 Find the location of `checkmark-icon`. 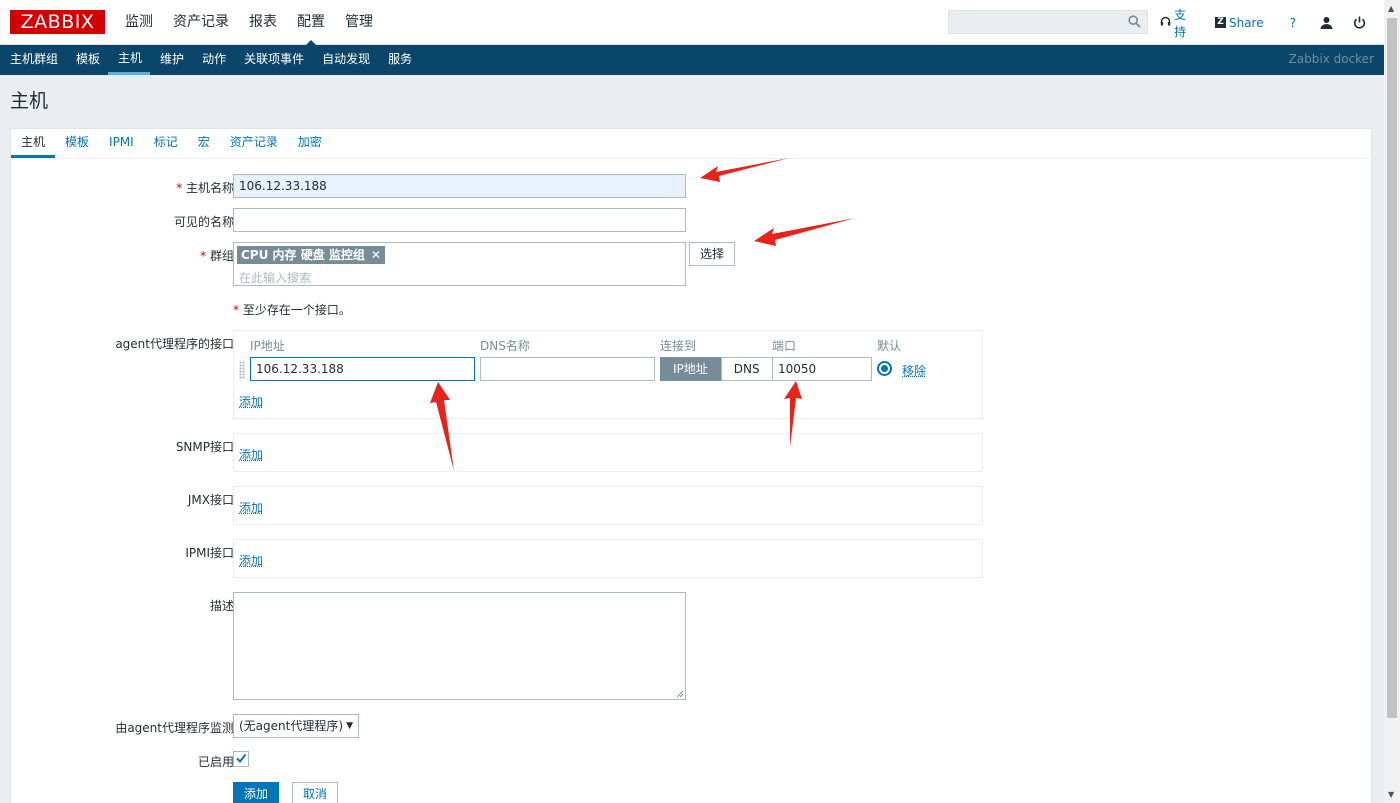

checkmark-icon is located at coordinates (241, 758).